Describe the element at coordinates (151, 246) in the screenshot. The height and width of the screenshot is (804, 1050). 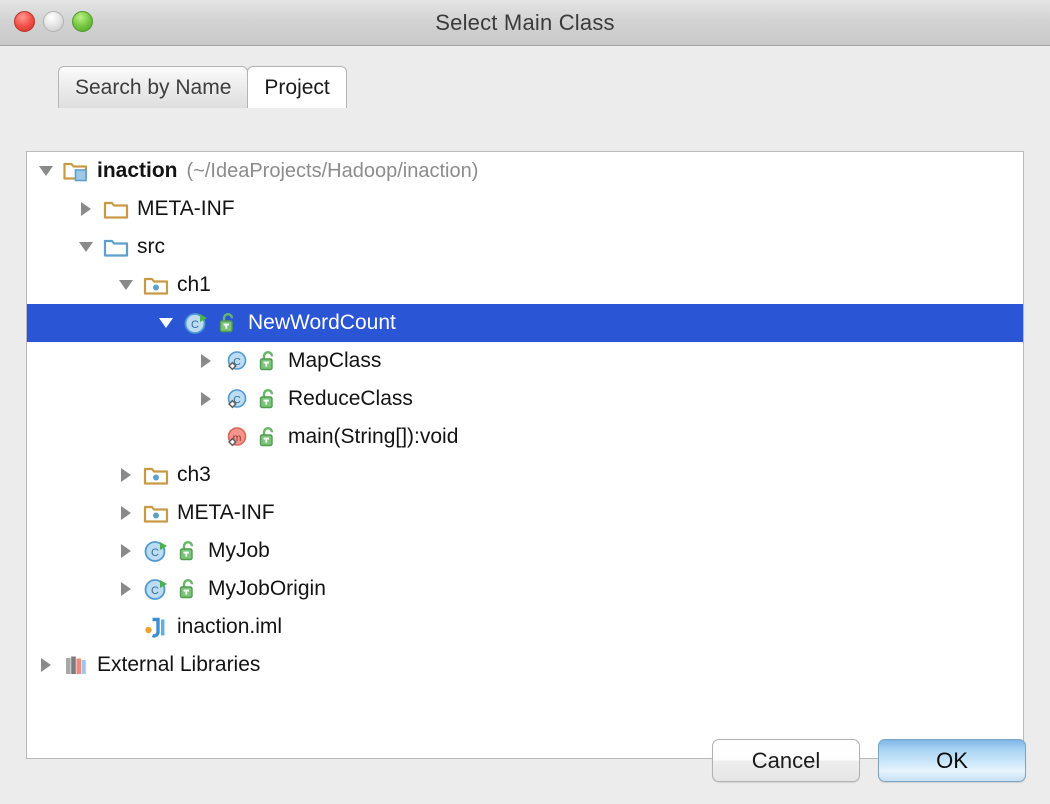
I see `tree-row-label: src` at that location.